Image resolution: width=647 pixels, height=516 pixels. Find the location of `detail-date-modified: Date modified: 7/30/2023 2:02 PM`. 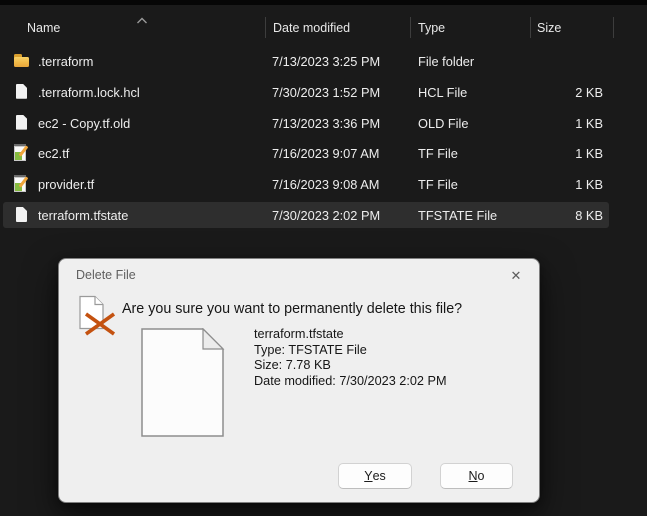

detail-date-modified: Date modified: 7/30/2023 2:02 PM is located at coordinates (350, 380).